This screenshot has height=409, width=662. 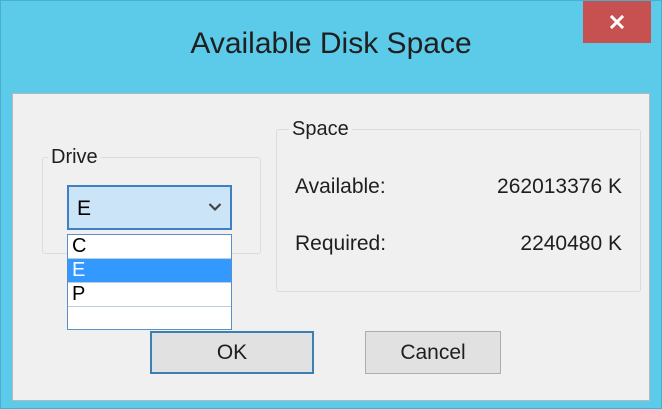 I want to click on required-value: 2240480 K, so click(x=571, y=243).